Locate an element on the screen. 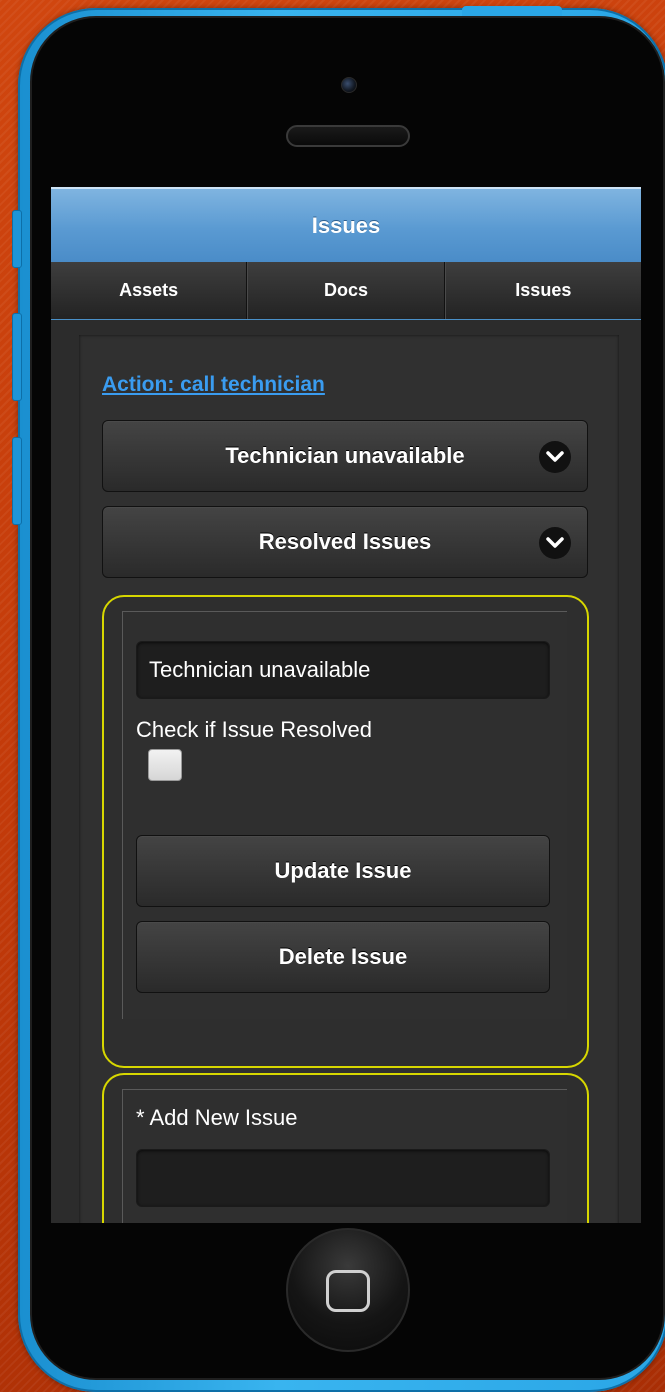 The width and height of the screenshot is (665, 1392). power-button is located at coordinates (512, 11).